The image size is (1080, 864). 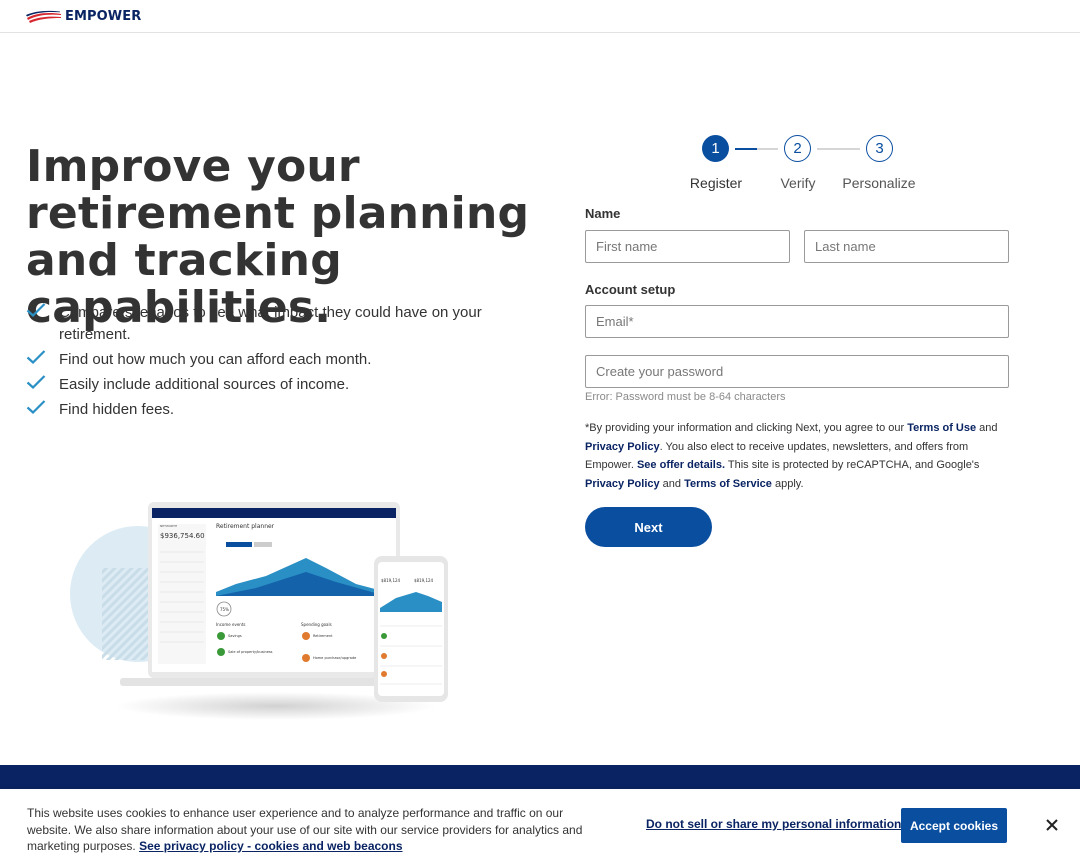 I want to click on google-privacy-policy-link: Privacy Policy, so click(x=622, y=484).